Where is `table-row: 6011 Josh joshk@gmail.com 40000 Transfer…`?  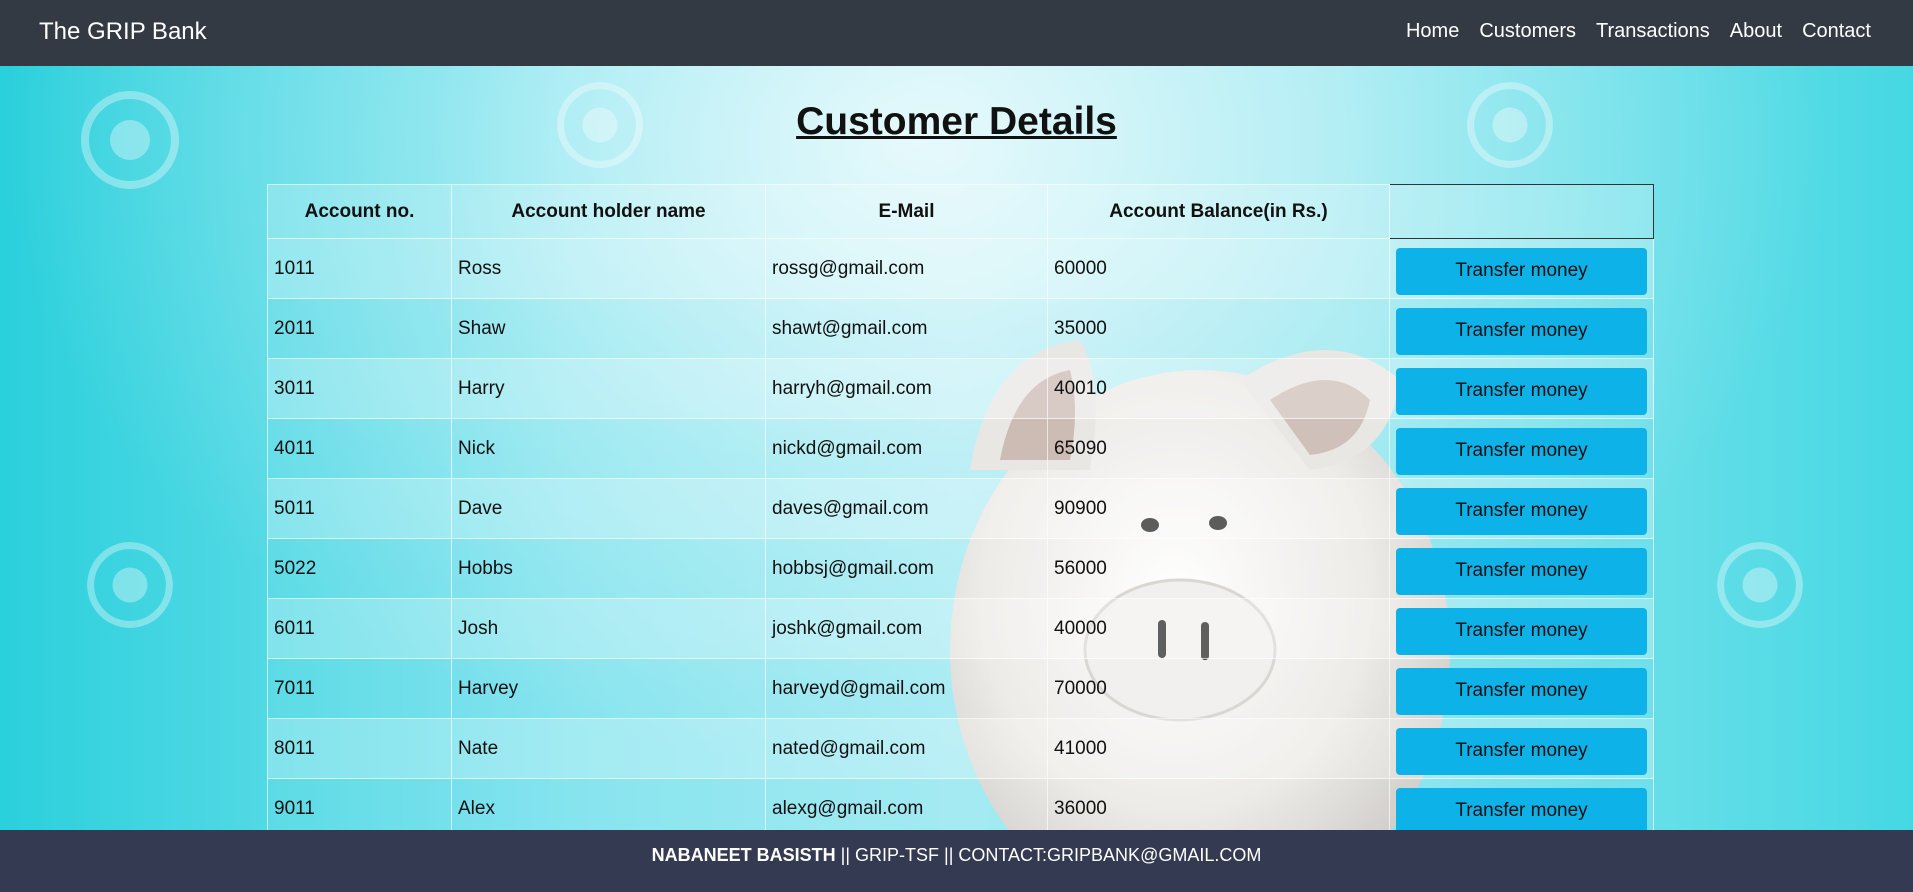 table-row: 6011 Josh joshk@gmail.com 40000 Transfer… is located at coordinates (960, 628).